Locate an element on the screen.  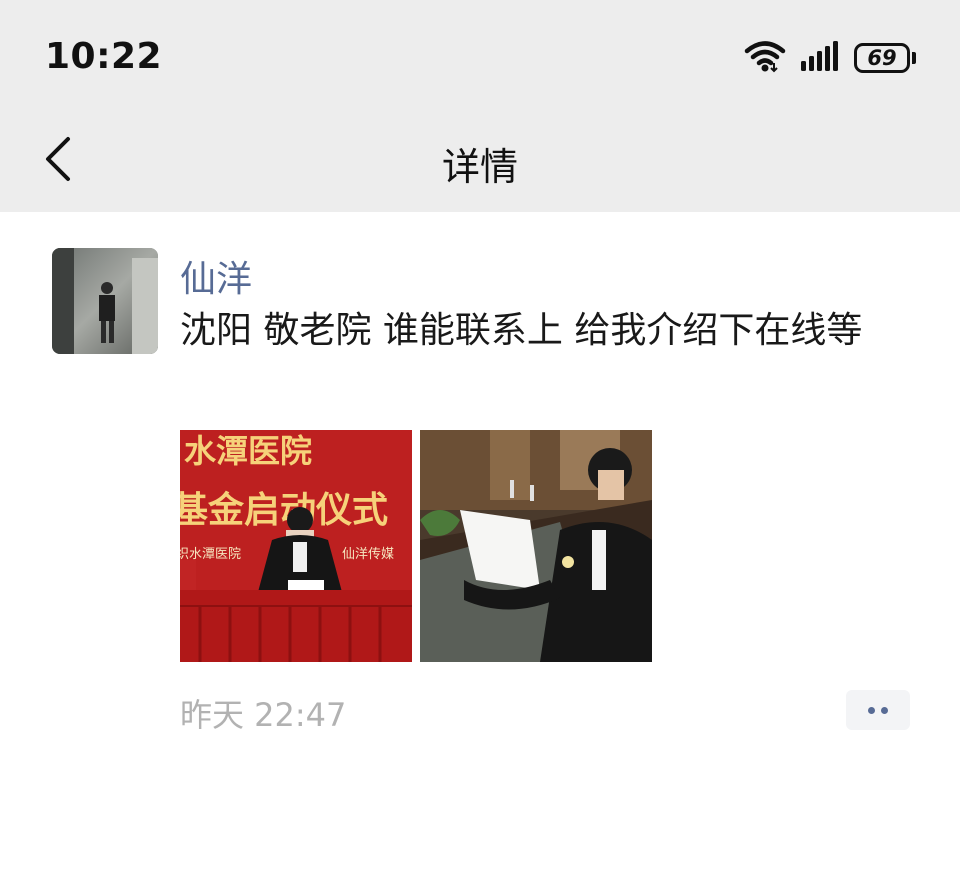
meeting-room-photo is located at coordinates (536, 546).